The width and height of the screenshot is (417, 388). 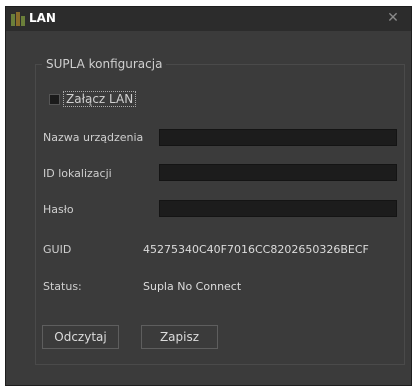 What do you see at coordinates (278, 172) in the screenshot?
I see `location-id-field` at bounding box center [278, 172].